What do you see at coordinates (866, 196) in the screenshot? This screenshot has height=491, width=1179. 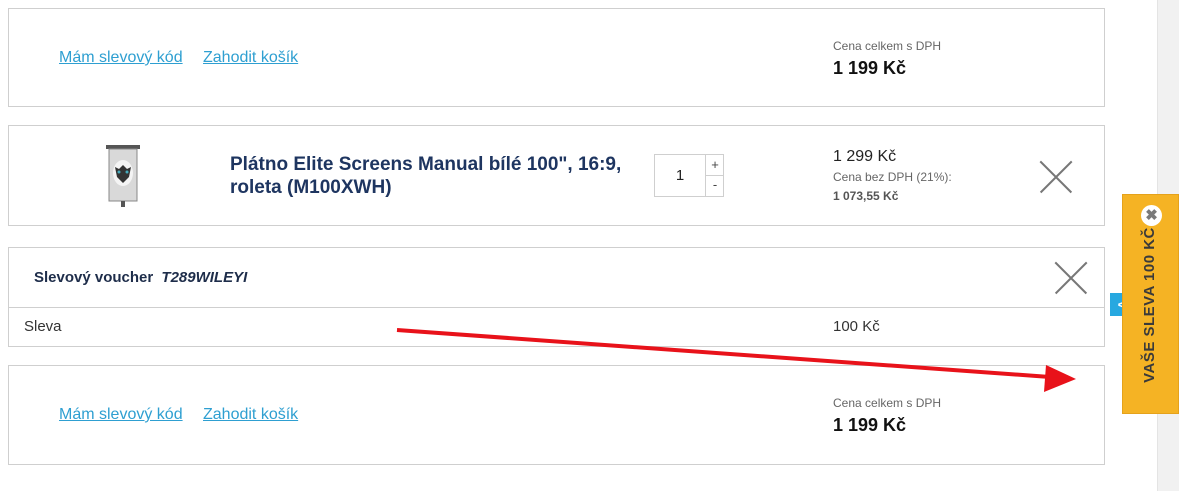 I see `price-without-vat-value: 1 073,55 Kč` at bounding box center [866, 196].